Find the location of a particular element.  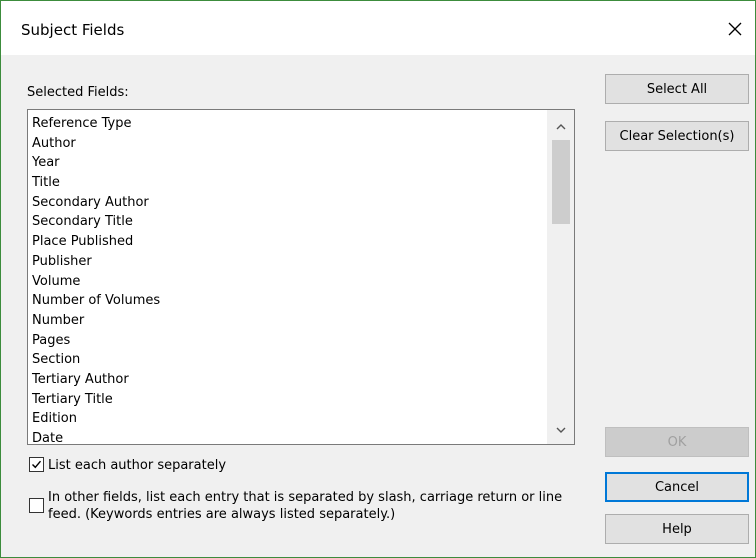

scroll-up-button is located at coordinates (561, 126).